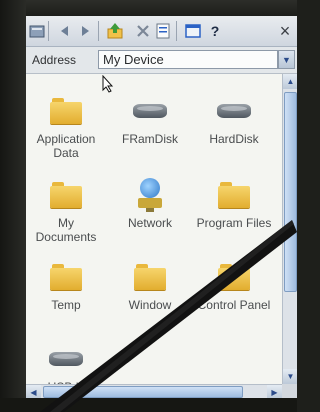  I want to click on vertical-scroll-thumb, so click(290, 192).